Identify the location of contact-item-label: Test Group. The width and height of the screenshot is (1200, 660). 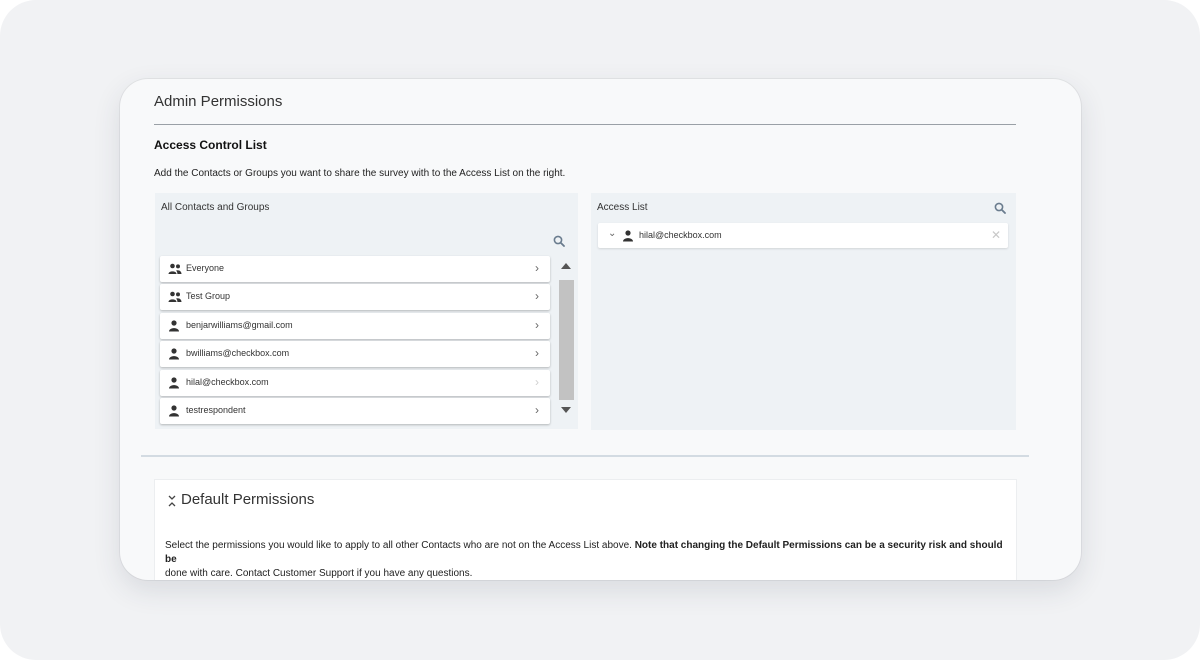
(208, 296).